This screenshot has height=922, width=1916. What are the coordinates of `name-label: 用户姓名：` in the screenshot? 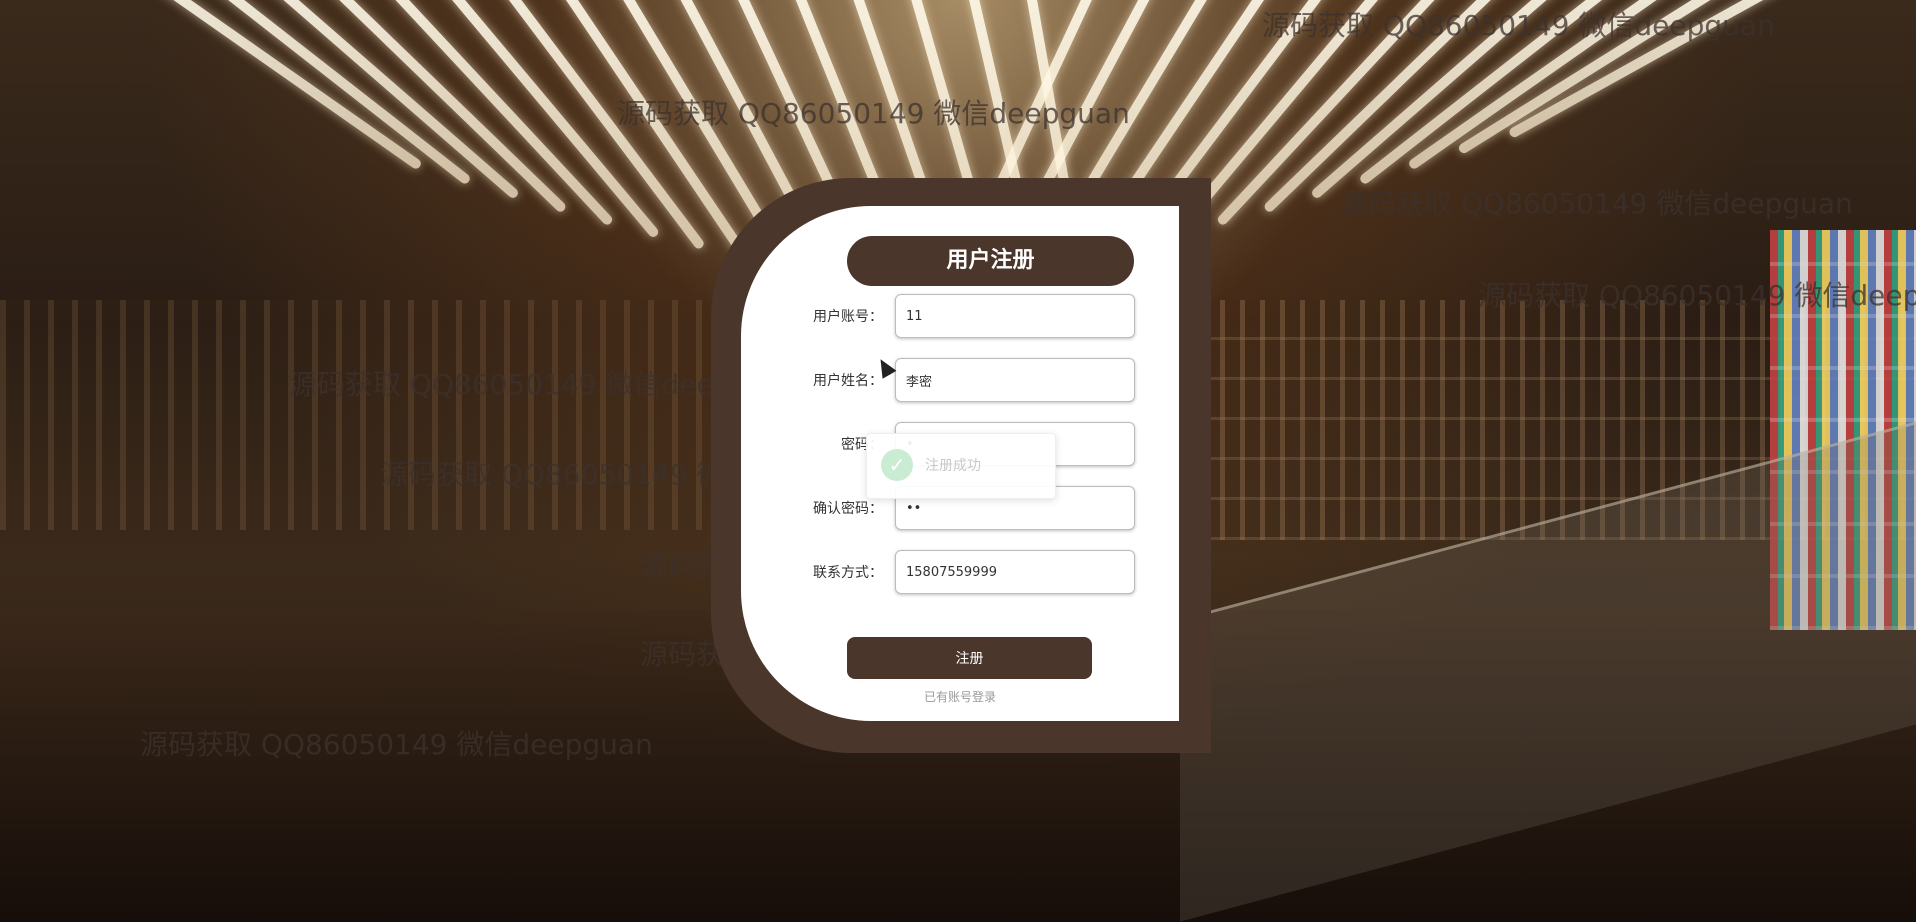 It's located at (848, 381).